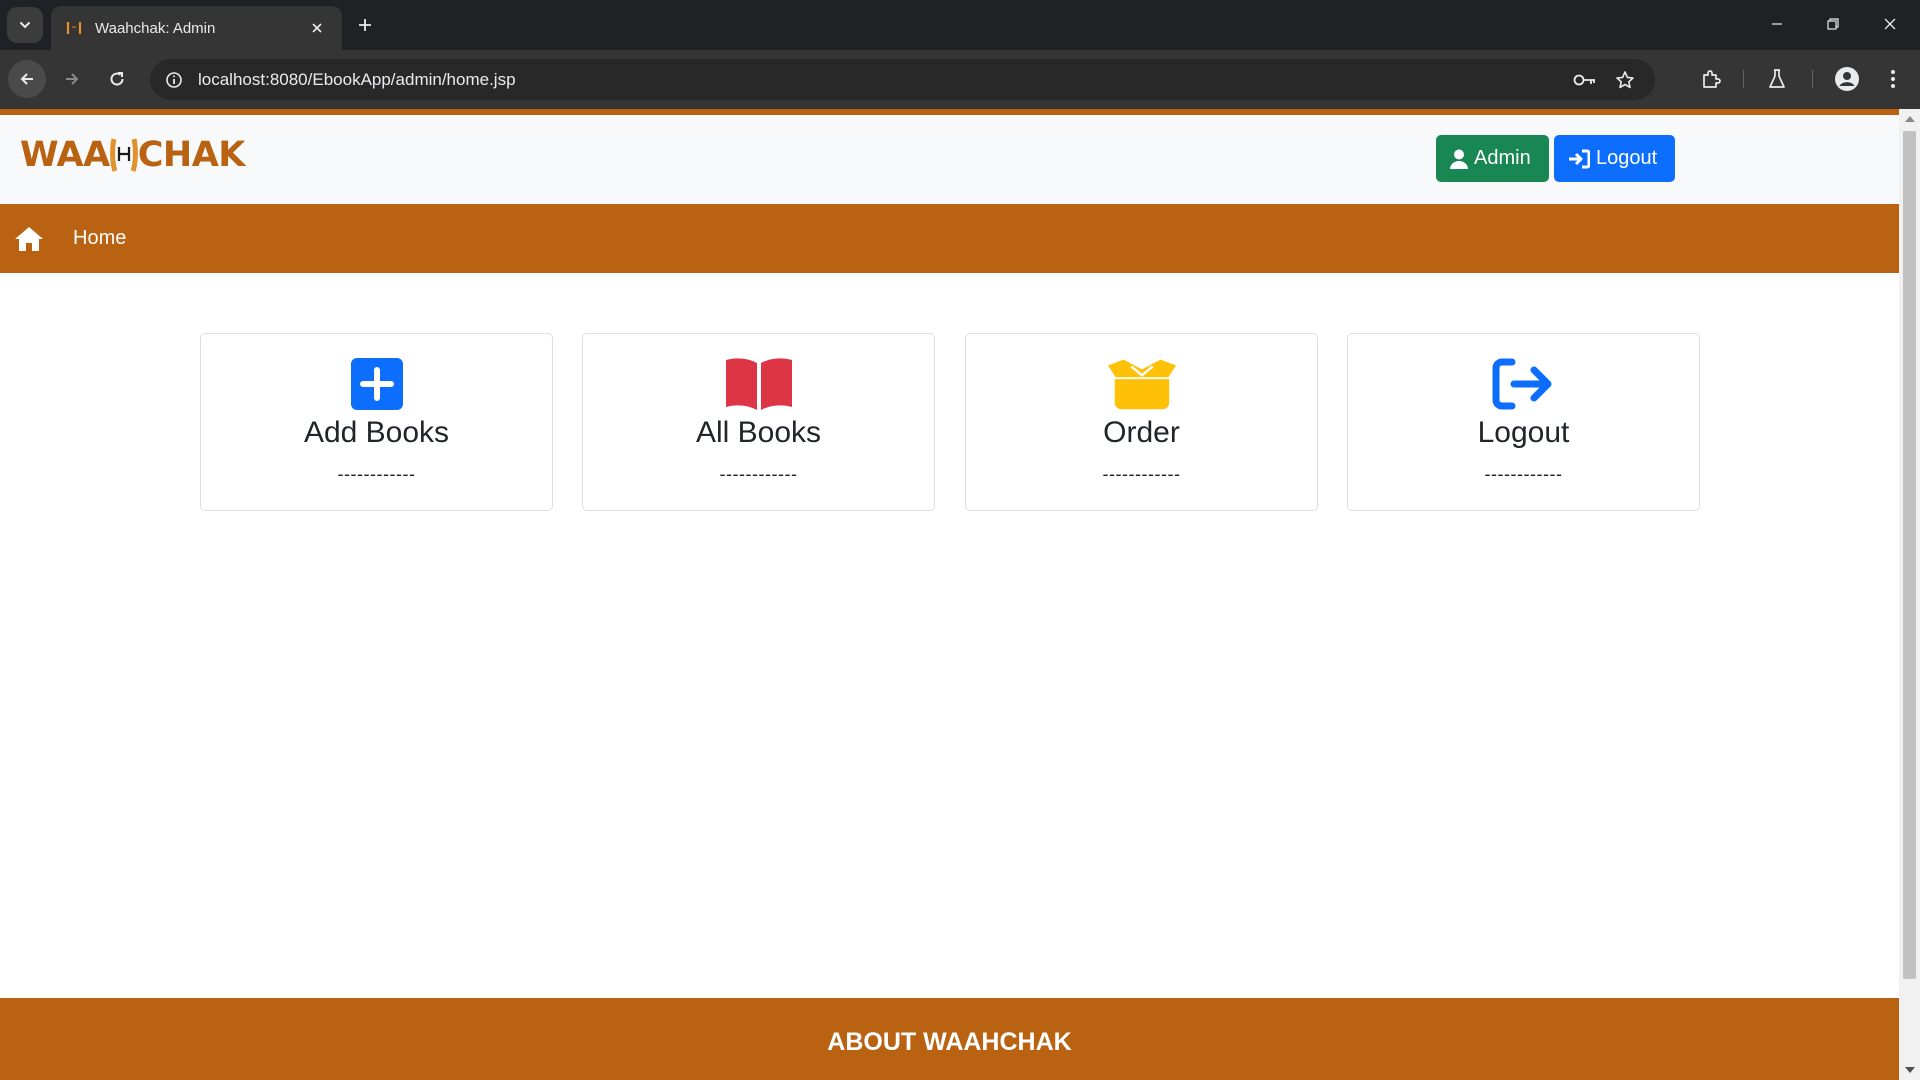 This screenshot has width=1920, height=1080. I want to click on header-logout-button: Logout, so click(1614, 158).